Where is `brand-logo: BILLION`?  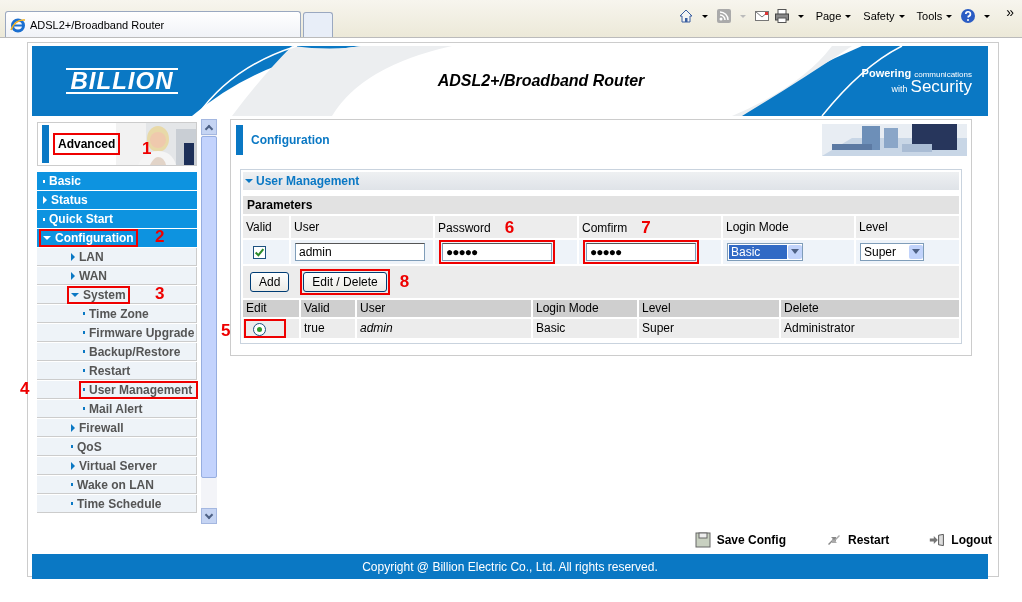
brand-logo: BILLION is located at coordinates (122, 81).